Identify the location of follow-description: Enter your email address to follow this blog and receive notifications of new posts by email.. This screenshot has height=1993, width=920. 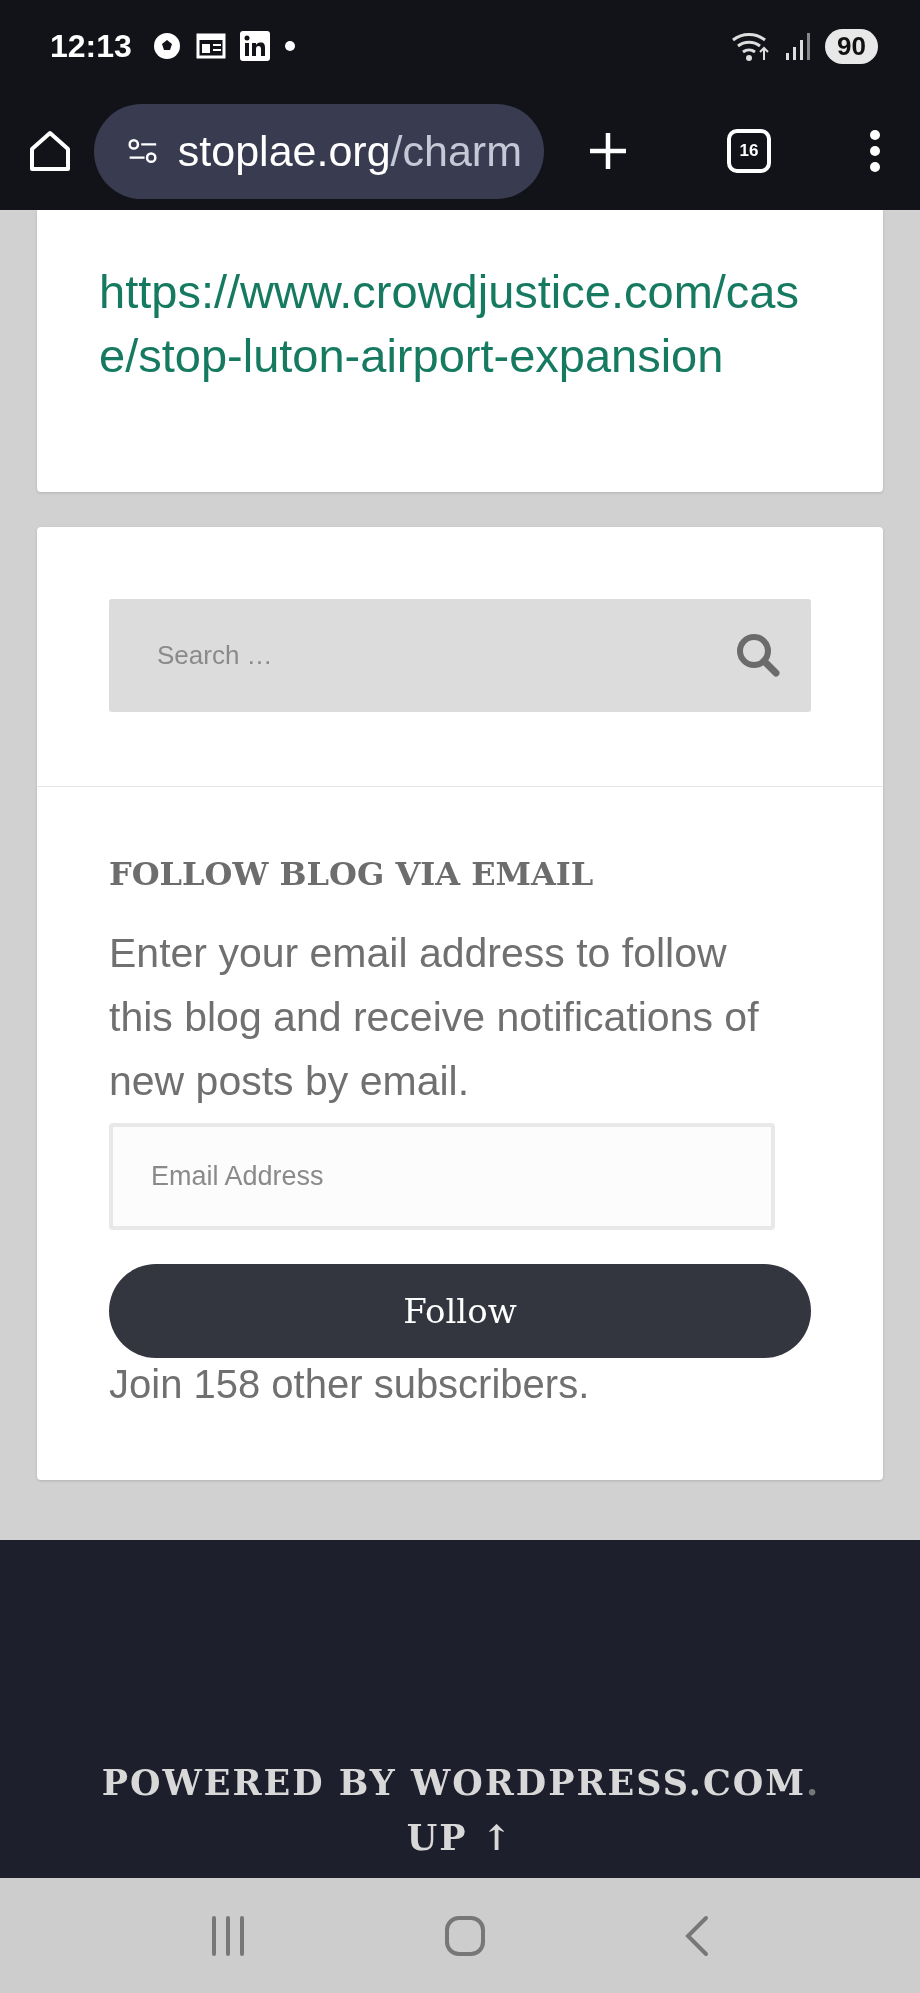
(434, 1017).